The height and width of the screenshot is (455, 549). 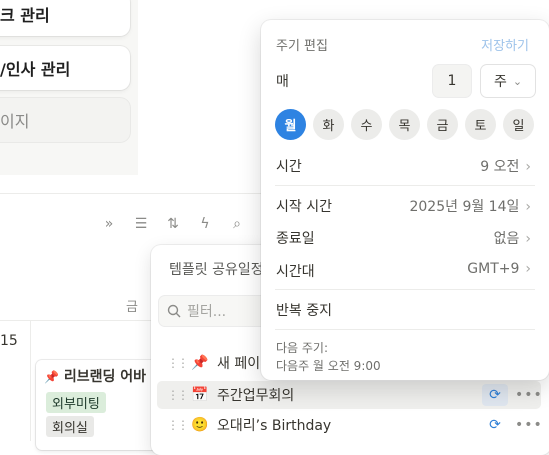 I want to click on weekday-tue: 화, so click(x=328, y=124).